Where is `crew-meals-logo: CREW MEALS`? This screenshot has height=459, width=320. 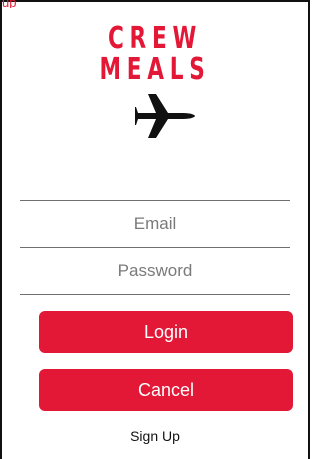 crew-meals-logo: CREW MEALS is located at coordinates (155, 55).